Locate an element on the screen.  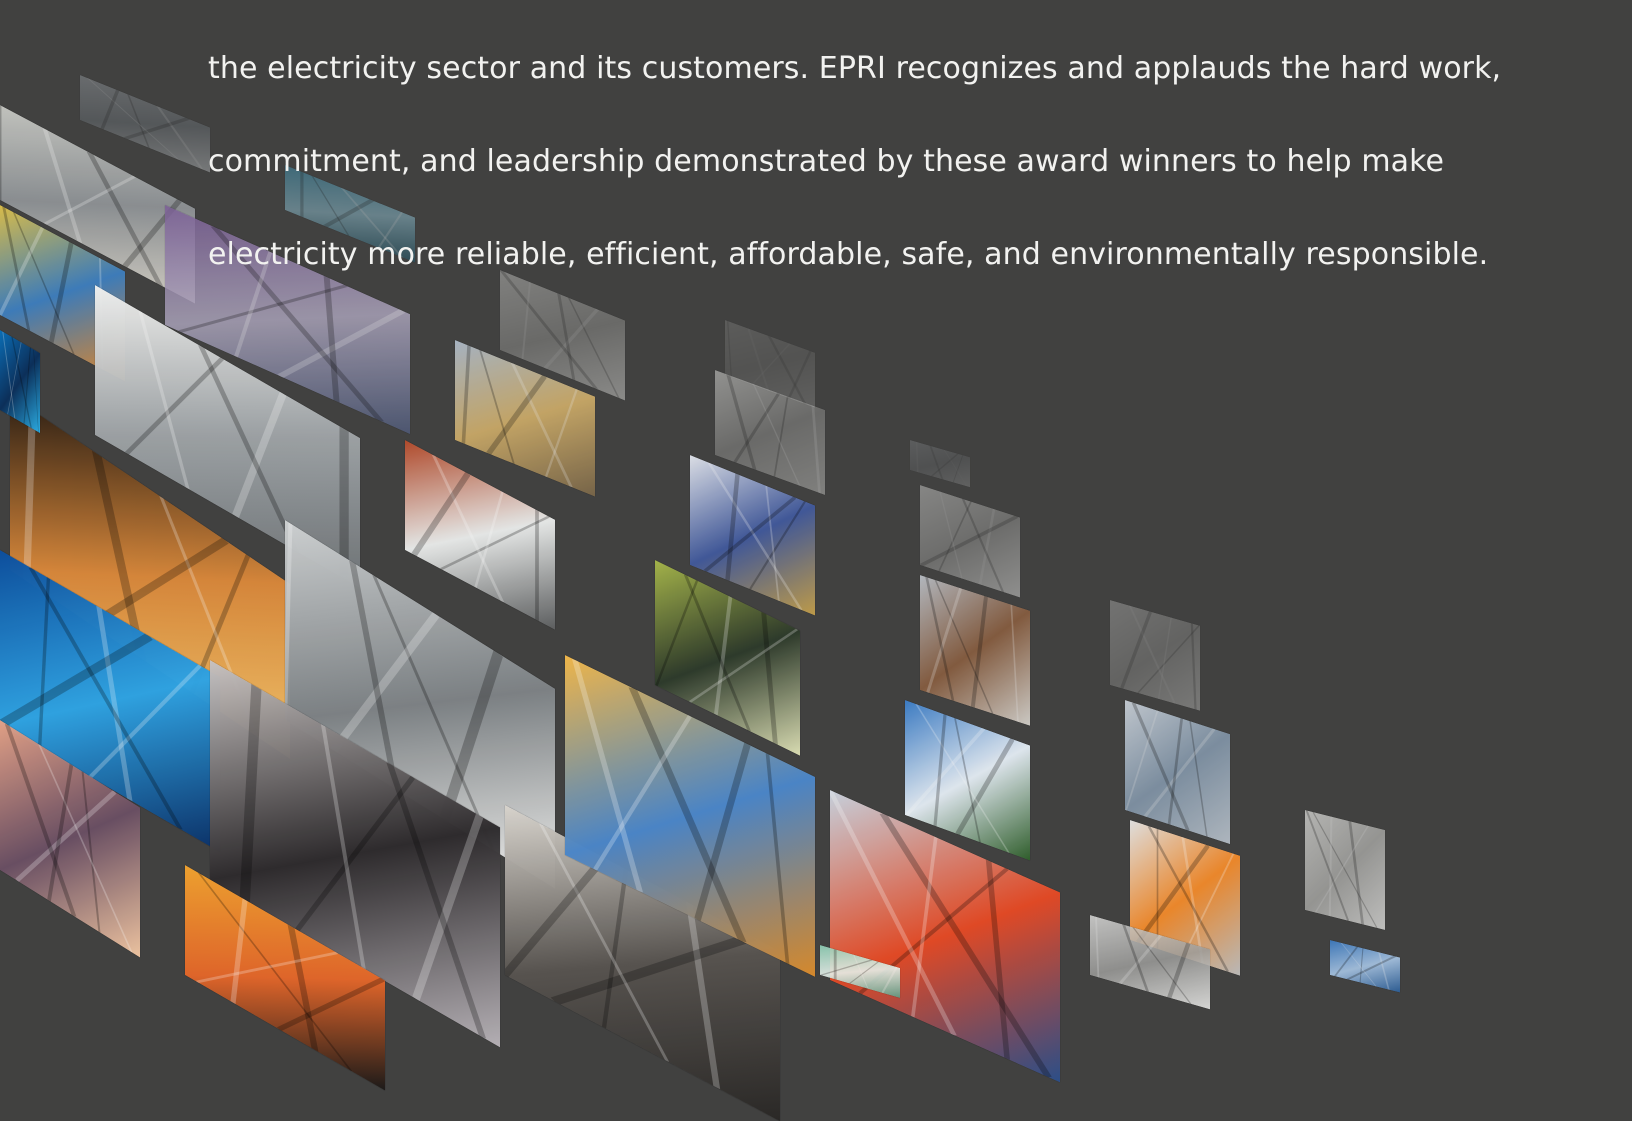
photo-tile-ev-charging-plug is located at coordinates (1365, 966).